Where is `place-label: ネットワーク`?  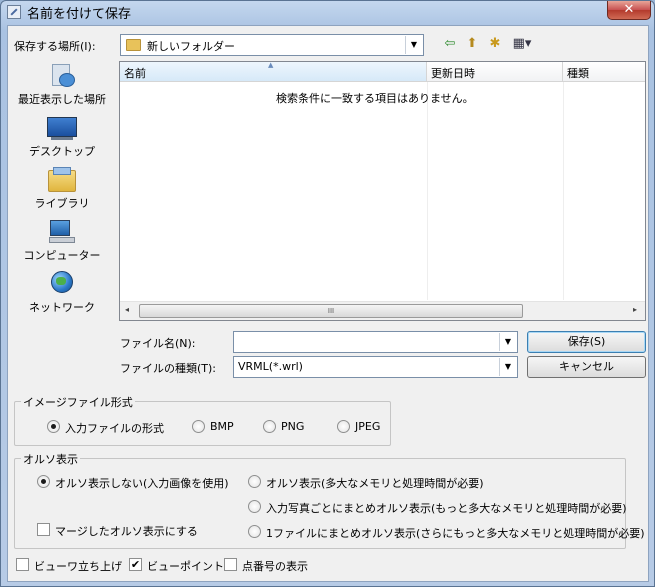 place-label: ネットワーク is located at coordinates (62, 307).